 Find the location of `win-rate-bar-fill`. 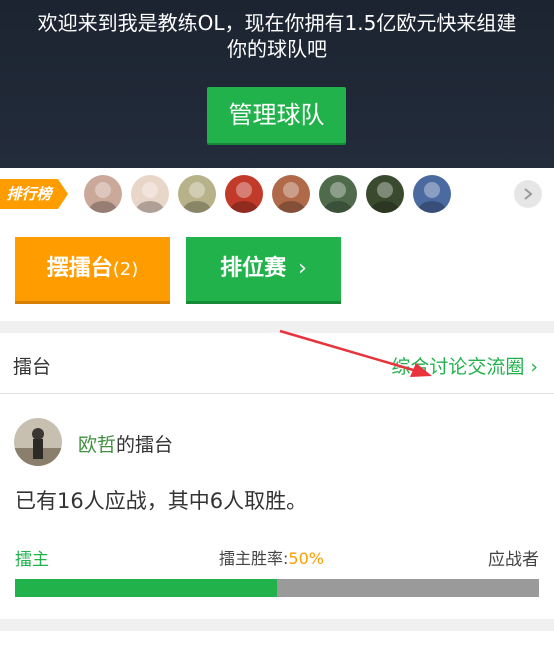

win-rate-bar-fill is located at coordinates (146, 588).